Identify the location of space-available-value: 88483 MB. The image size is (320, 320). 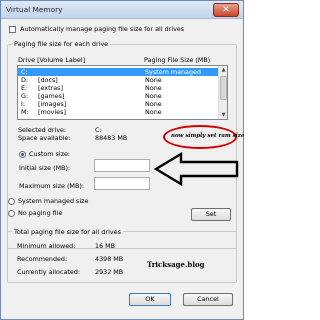
(111, 138).